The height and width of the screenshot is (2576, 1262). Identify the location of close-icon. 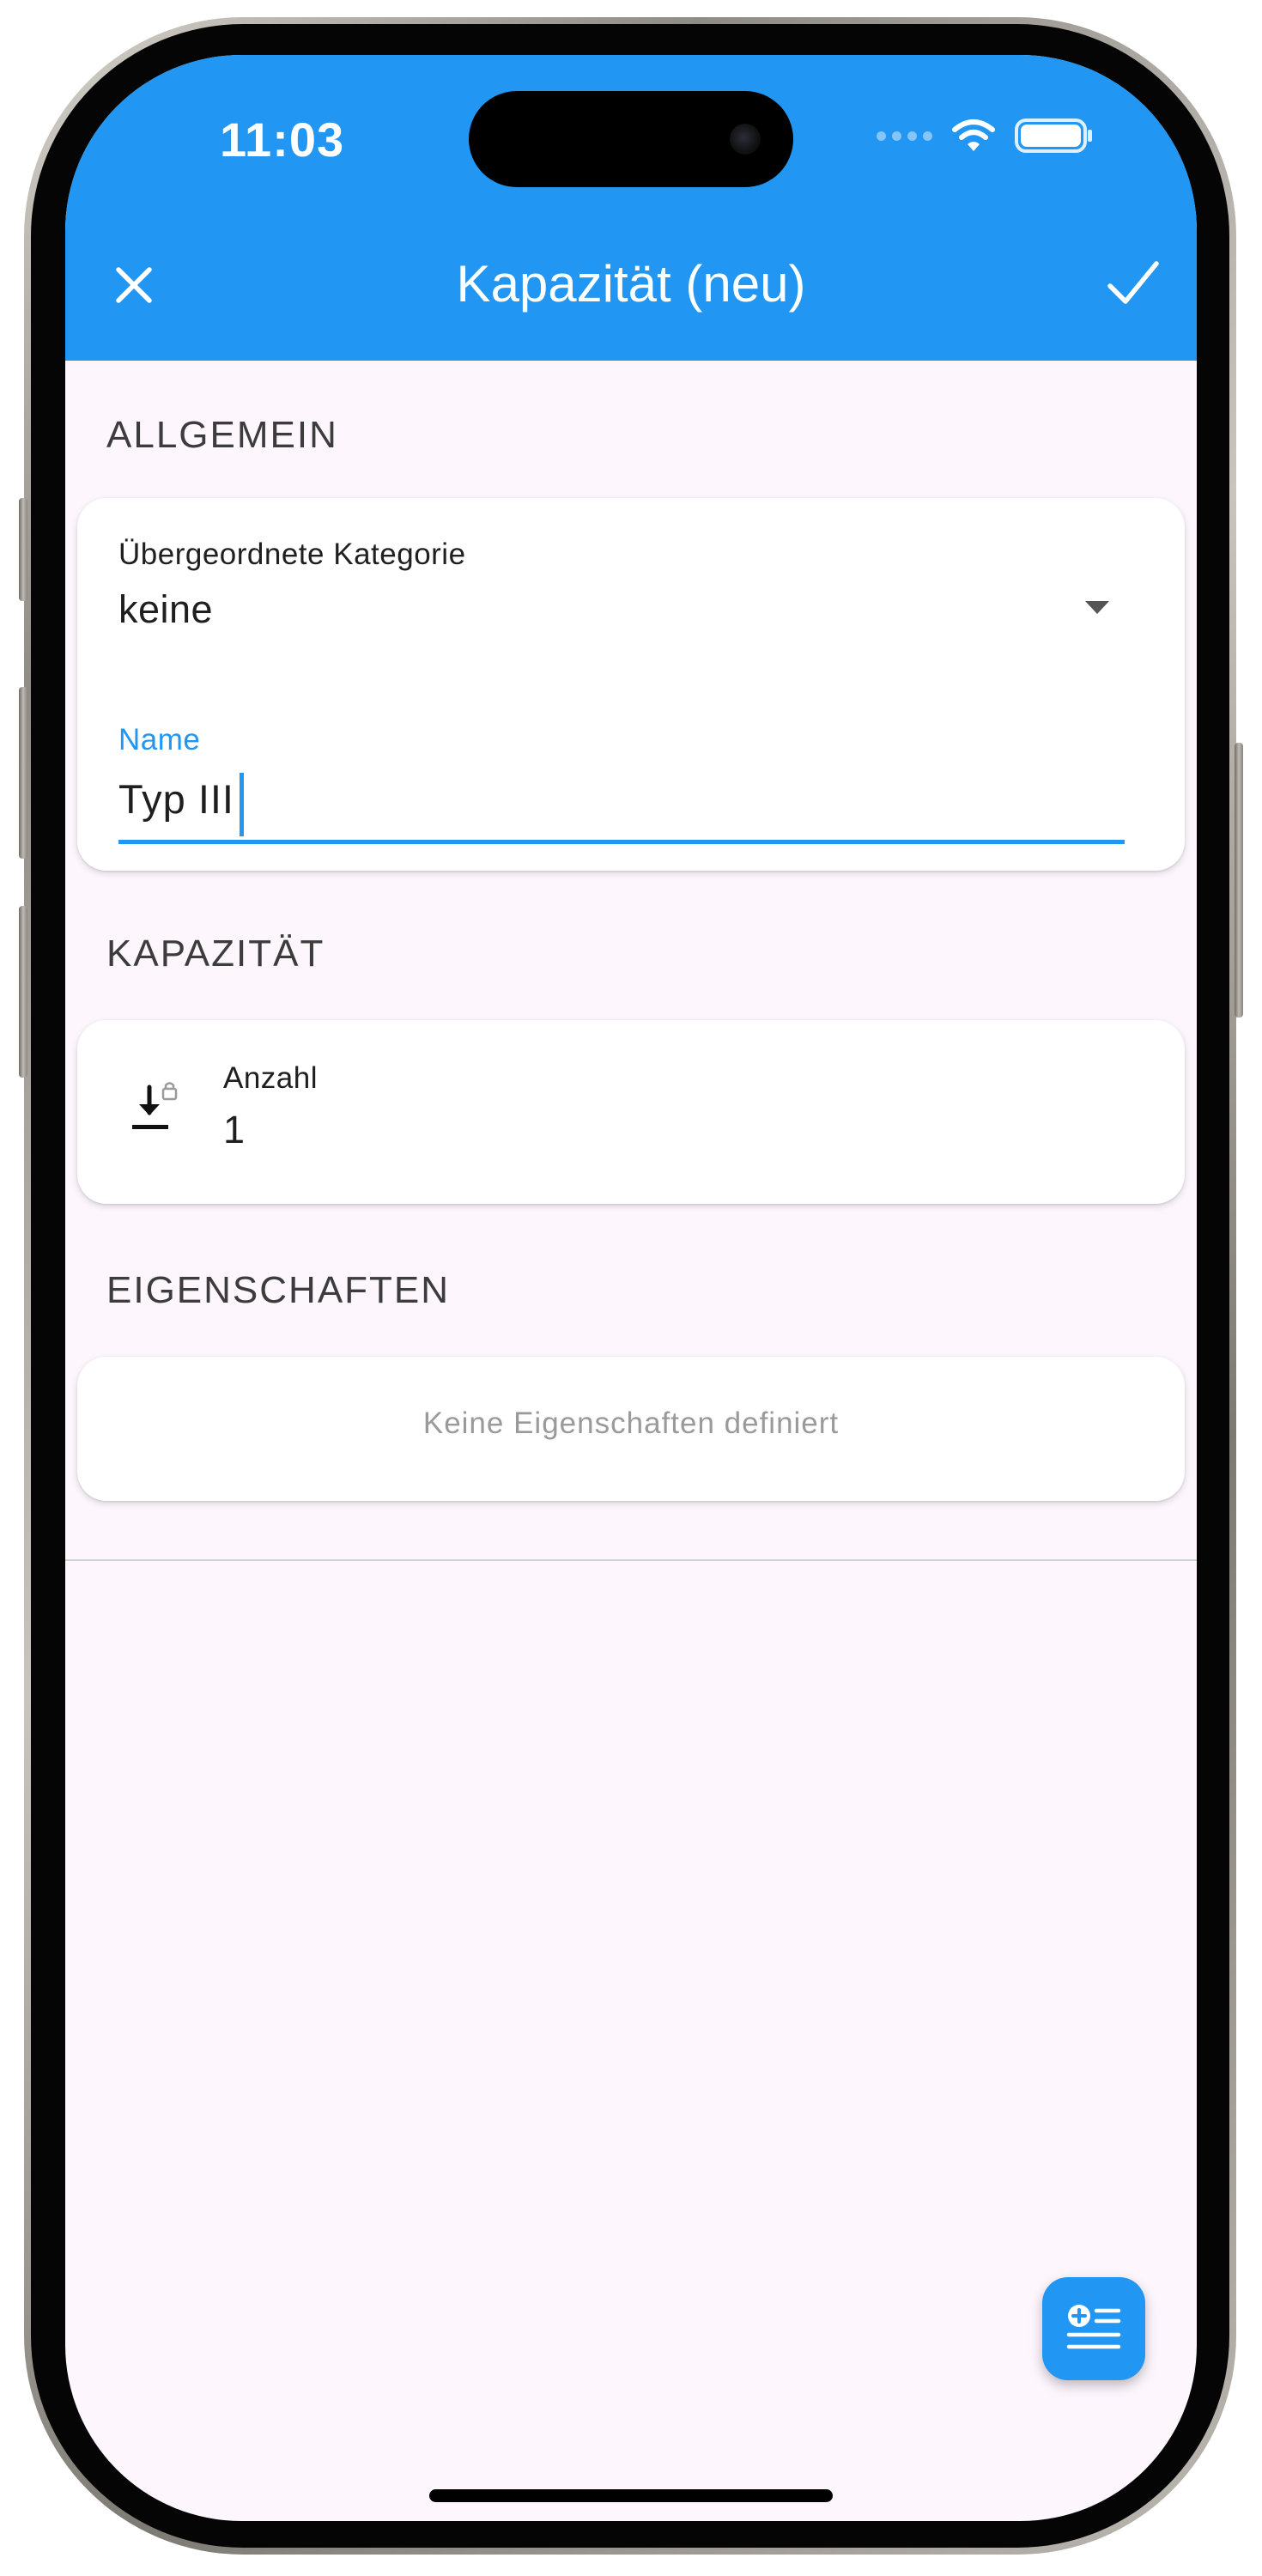
(134, 285).